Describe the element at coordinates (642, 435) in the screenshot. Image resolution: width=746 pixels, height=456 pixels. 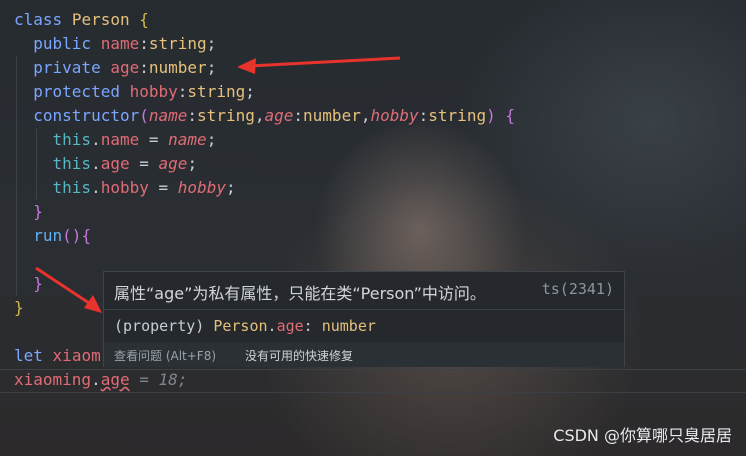
I see `watermark: CSDN @你算哪只臭居居` at that location.